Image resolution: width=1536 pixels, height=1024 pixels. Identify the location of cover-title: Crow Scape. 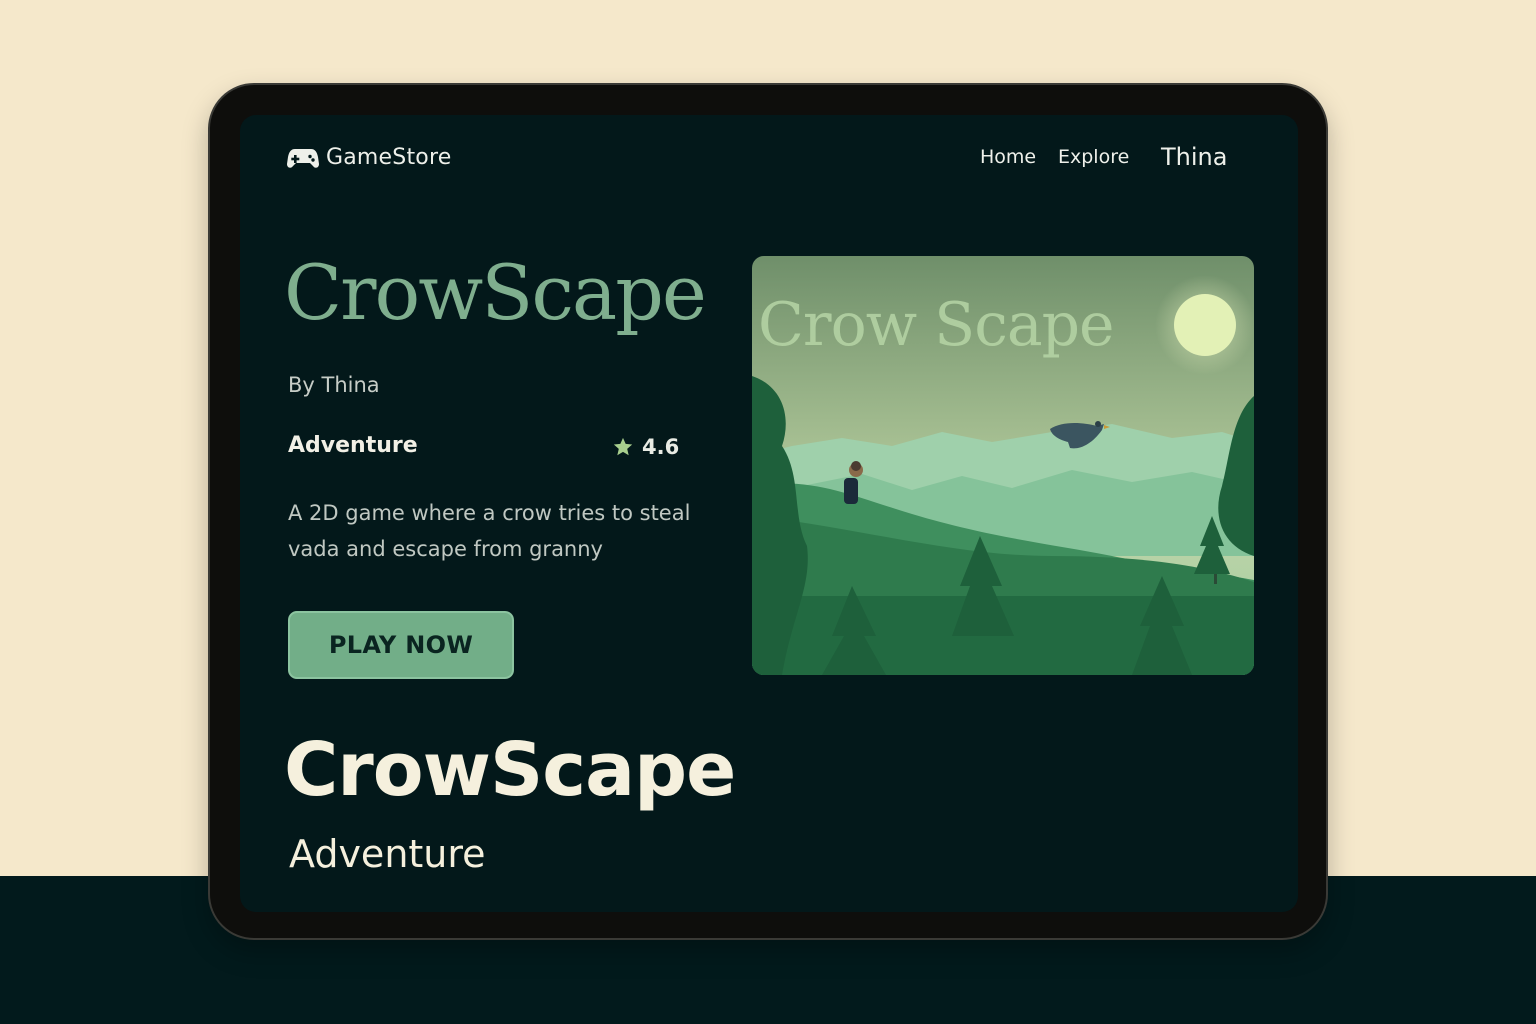
(936, 325).